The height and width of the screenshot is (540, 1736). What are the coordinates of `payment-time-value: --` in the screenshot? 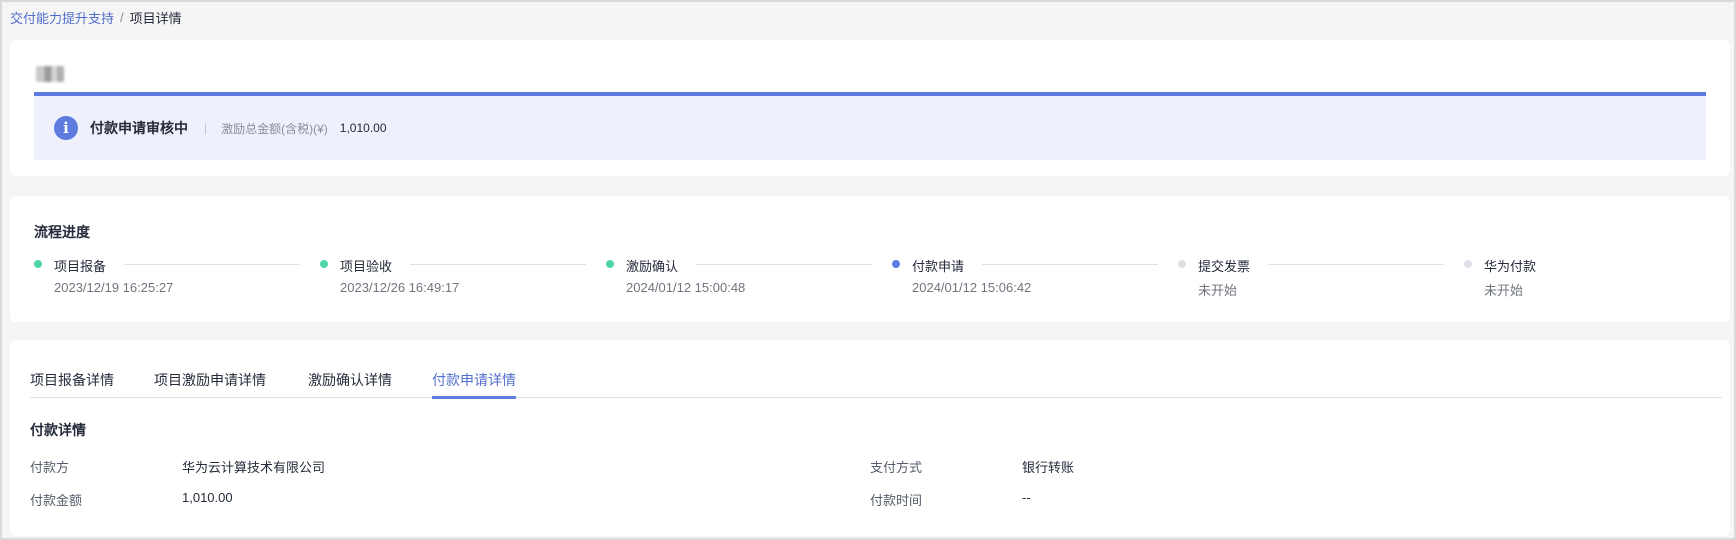 It's located at (1026, 497).